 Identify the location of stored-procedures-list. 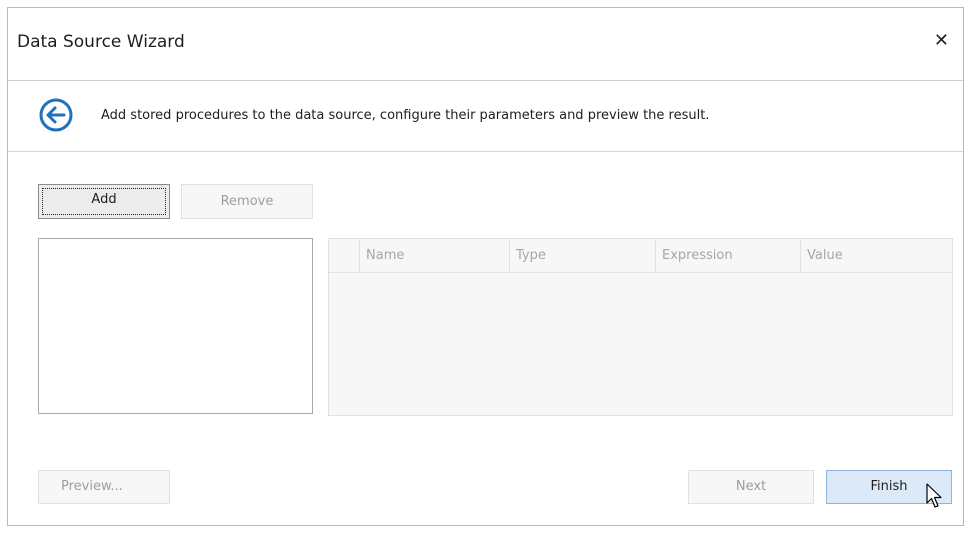
(175, 326).